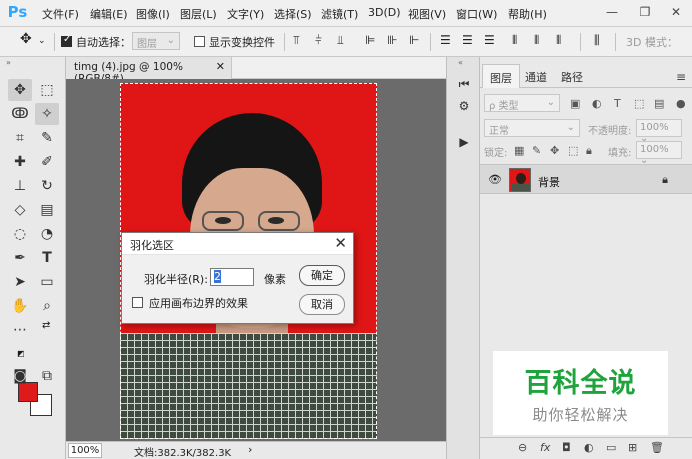  What do you see at coordinates (20, 376) in the screenshot?
I see `quick-mask-icon: ◙` at bounding box center [20, 376].